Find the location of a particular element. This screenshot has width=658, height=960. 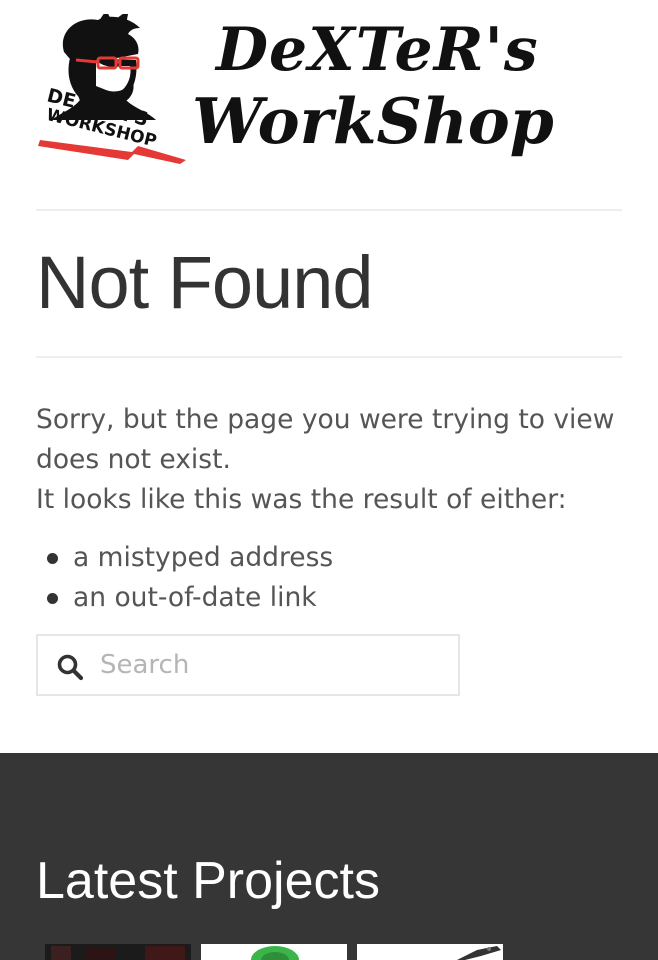

list-item-label: a mistyped address is located at coordinates (203, 557).